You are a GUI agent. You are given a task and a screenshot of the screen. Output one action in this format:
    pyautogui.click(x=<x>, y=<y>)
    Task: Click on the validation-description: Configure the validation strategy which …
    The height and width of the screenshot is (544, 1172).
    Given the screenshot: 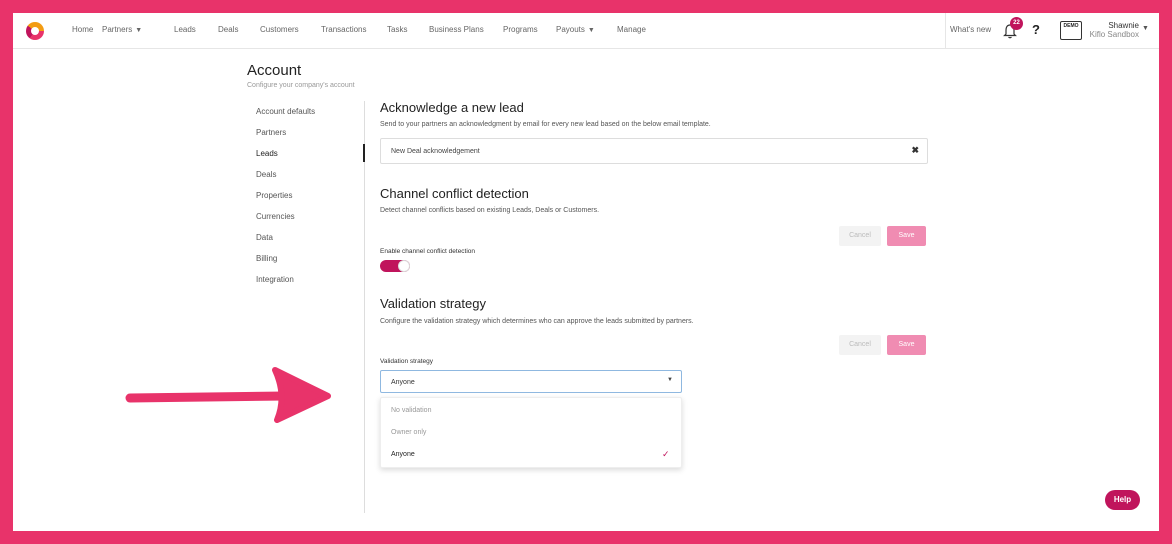 What is the action you would take?
    pyautogui.click(x=537, y=321)
    